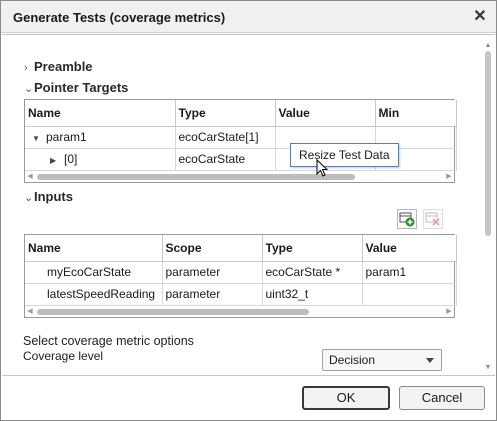 Image resolution: width=497 pixels, height=421 pixels. I want to click on section-pointer-targets: ⌄Pointer Targets, so click(76, 87).